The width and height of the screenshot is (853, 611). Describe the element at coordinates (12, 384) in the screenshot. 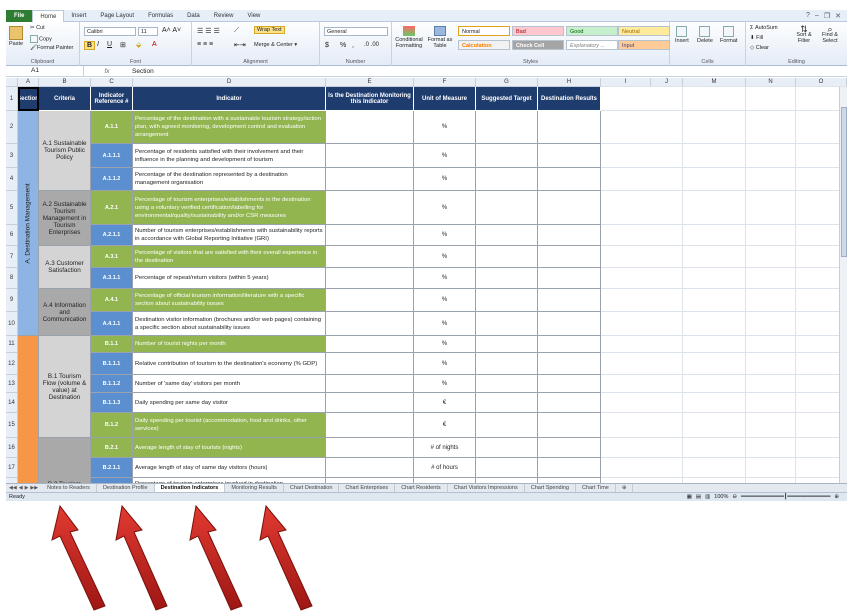

I see `row-header-13: 13` at that location.